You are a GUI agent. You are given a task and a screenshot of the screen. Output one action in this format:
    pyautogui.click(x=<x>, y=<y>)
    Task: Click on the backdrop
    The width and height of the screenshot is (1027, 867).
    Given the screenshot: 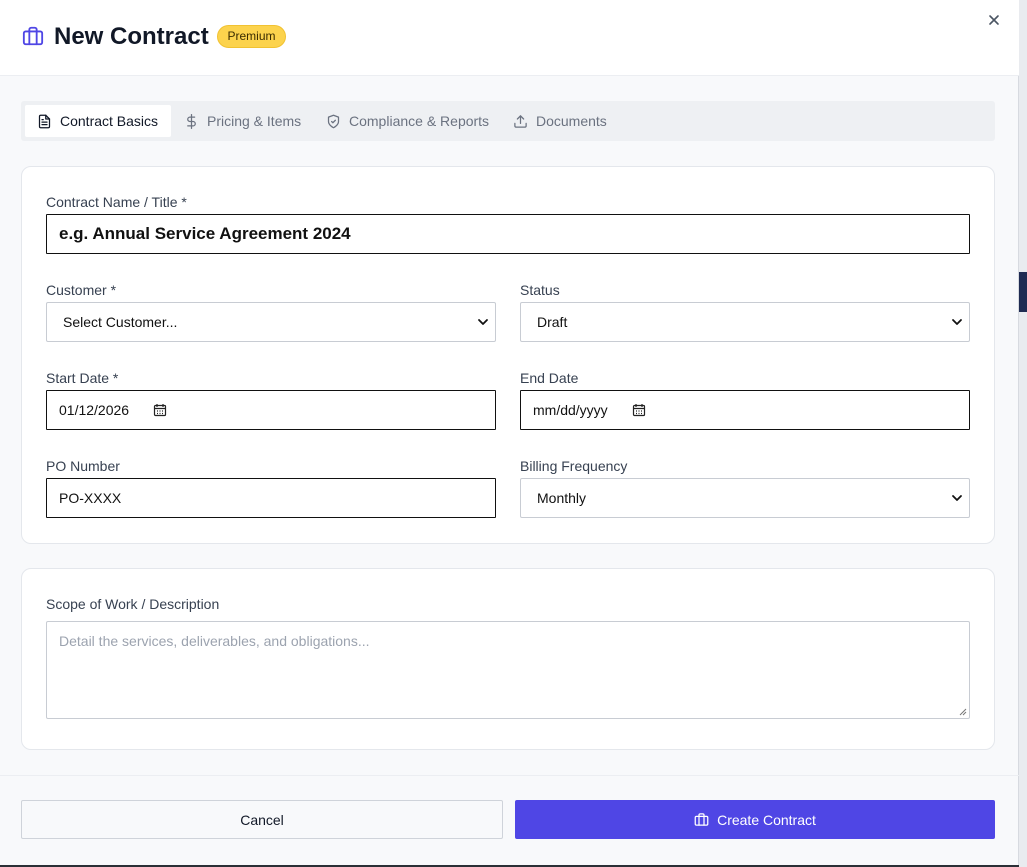 What is the action you would take?
    pyautogui.click(x=1023, y=433)
    